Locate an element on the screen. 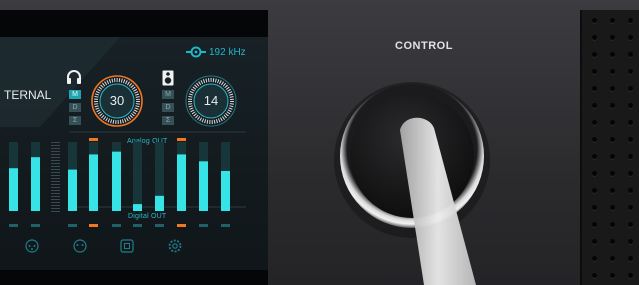  xlr-input-icon is located at coordinates (32, 246).